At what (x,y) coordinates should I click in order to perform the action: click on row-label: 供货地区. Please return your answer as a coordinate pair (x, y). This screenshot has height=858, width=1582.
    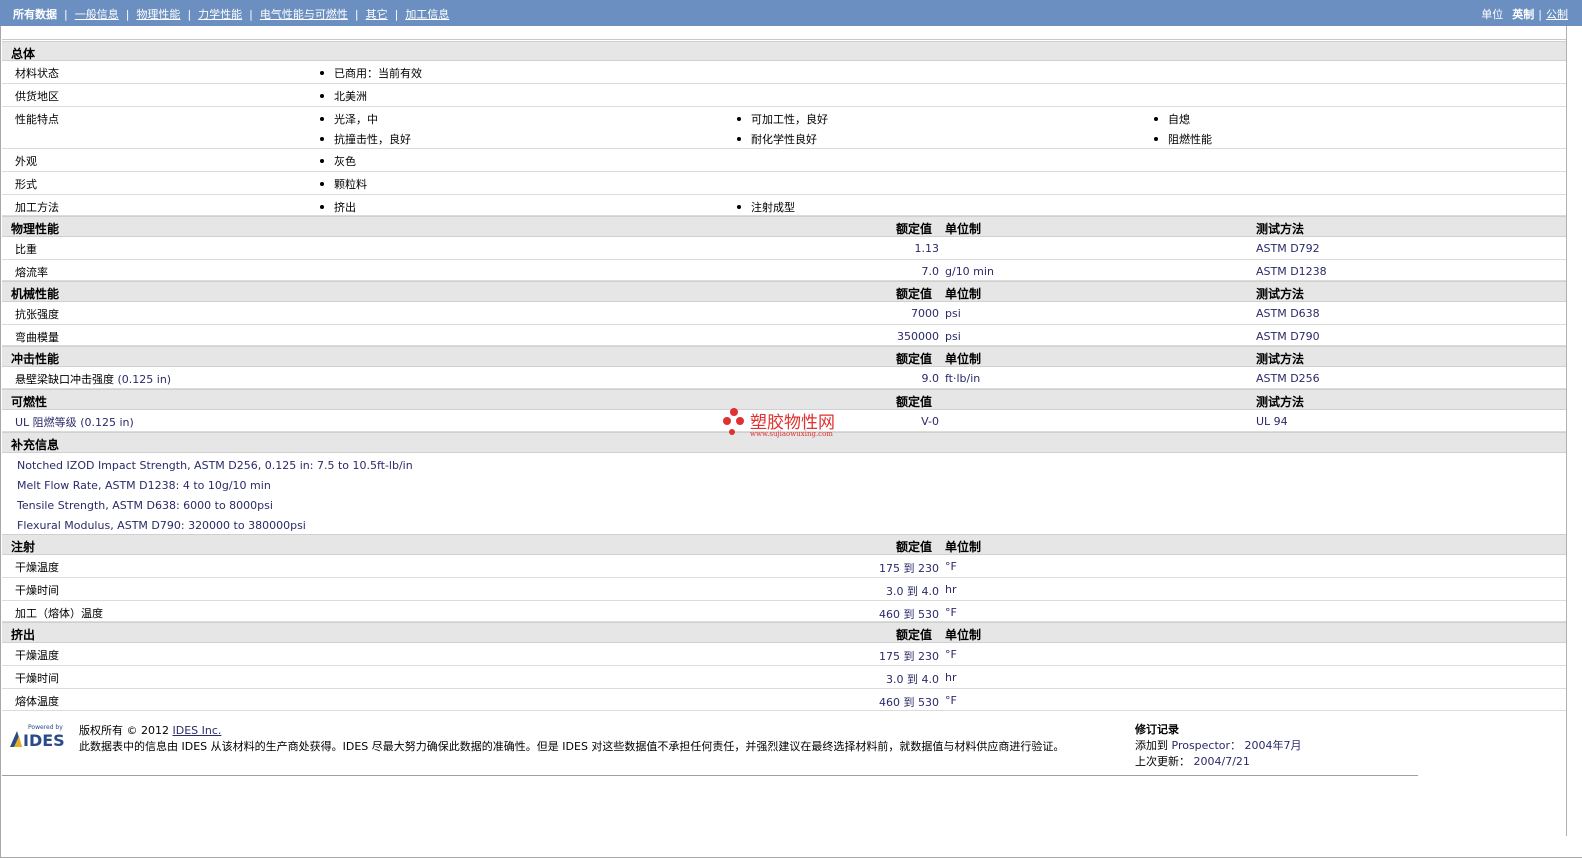
    Looking at the image, I should click on (37, 96).